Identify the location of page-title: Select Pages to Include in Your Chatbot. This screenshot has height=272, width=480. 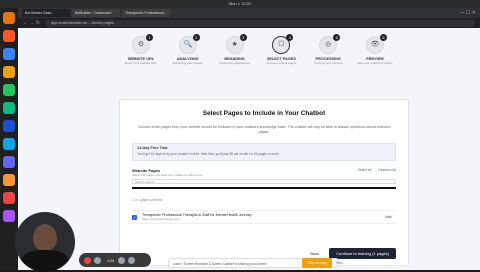
(264, 113).